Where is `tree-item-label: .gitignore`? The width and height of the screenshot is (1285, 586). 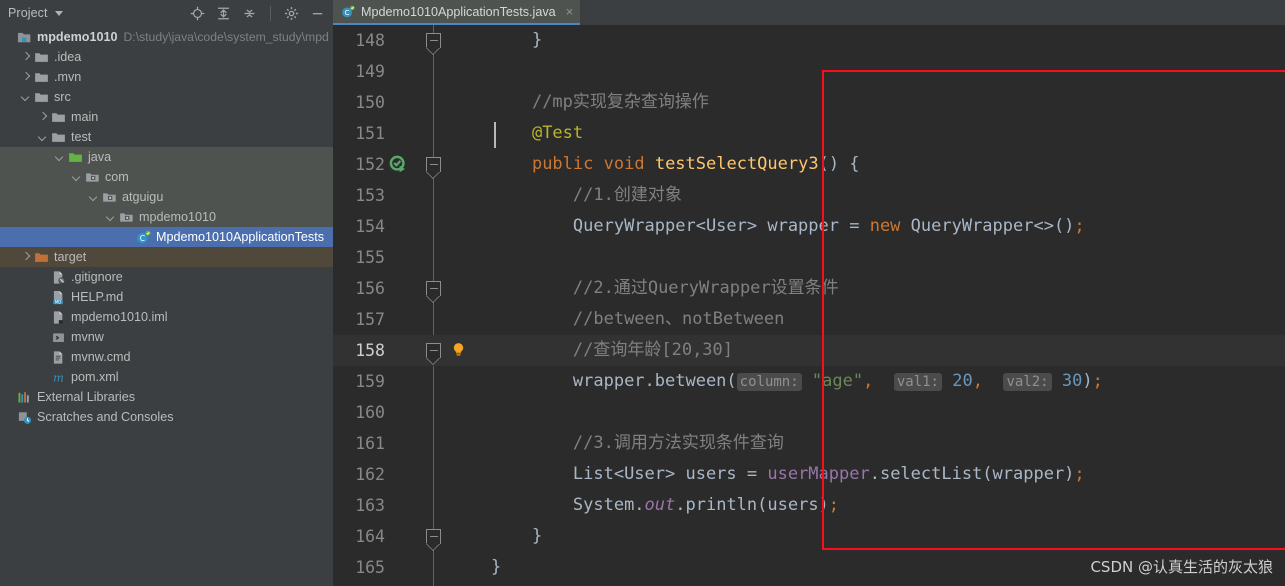 tree-item-label: .gitignore is located at coordinates (97, 276).